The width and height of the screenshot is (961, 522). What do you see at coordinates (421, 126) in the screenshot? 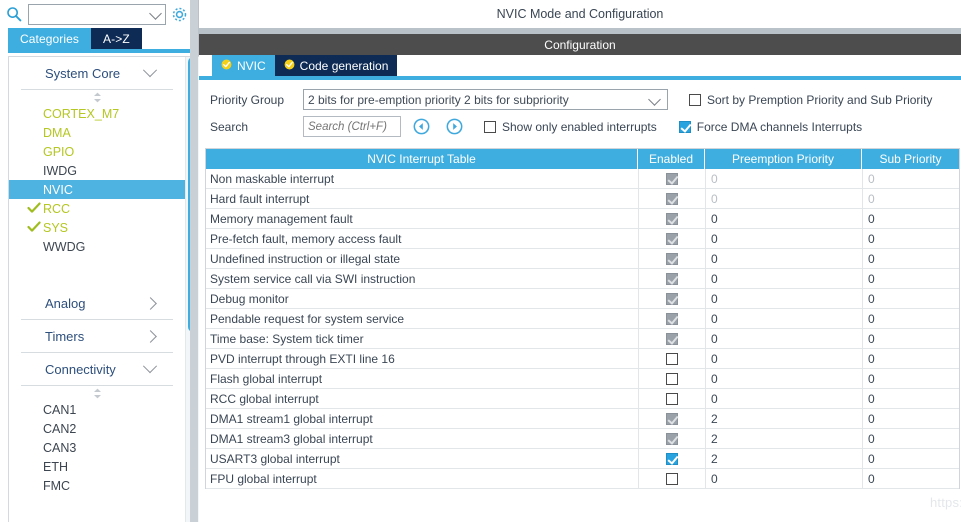
I see `circle-left-arrow-icon` at bounding box center [421, 126].